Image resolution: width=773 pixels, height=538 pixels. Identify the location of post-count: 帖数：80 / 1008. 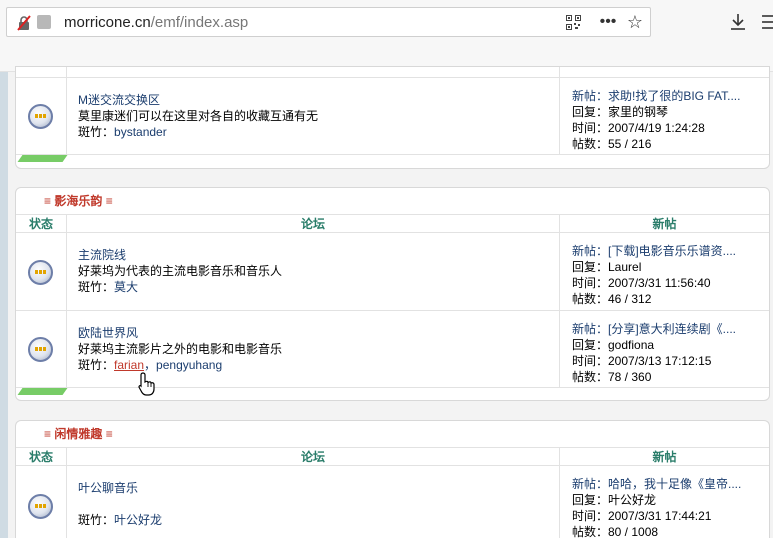
(615, 531).